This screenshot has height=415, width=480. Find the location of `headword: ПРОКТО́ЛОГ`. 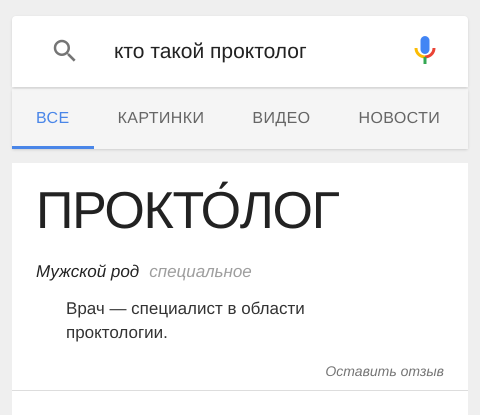

headword: ПРОКТО́ЛОГ is located at coordinates (188, 211).